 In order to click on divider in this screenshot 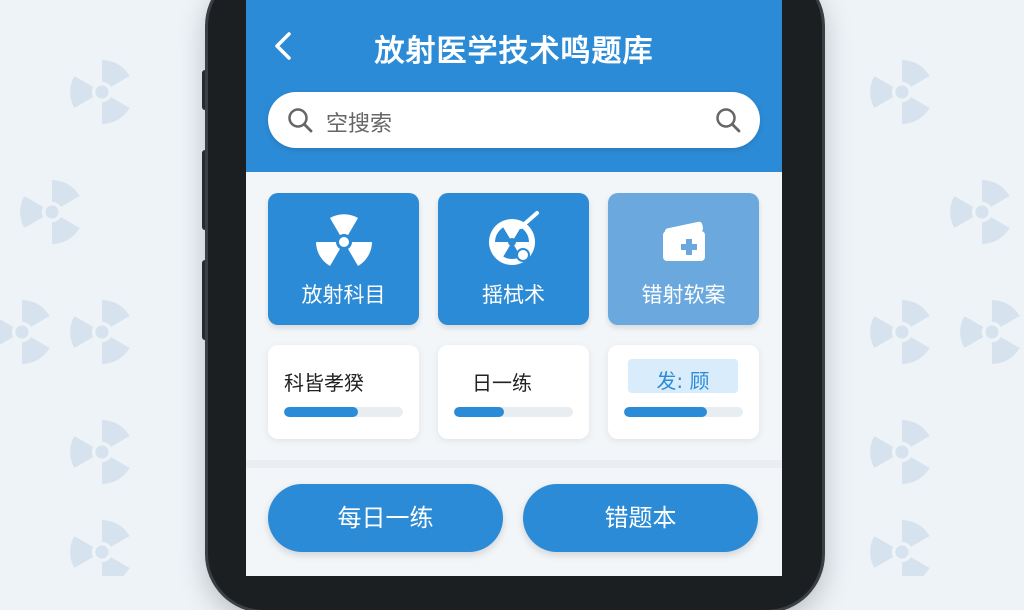, I will do `click(514, 464)`.